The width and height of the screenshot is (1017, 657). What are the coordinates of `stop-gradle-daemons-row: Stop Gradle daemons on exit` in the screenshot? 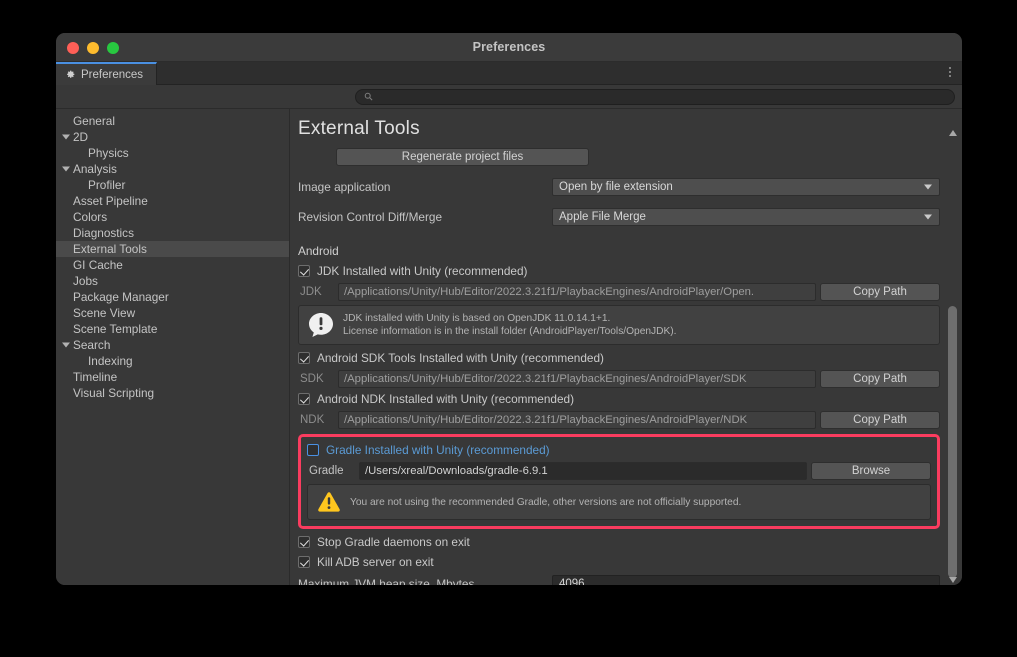 It's located at (619, 542).